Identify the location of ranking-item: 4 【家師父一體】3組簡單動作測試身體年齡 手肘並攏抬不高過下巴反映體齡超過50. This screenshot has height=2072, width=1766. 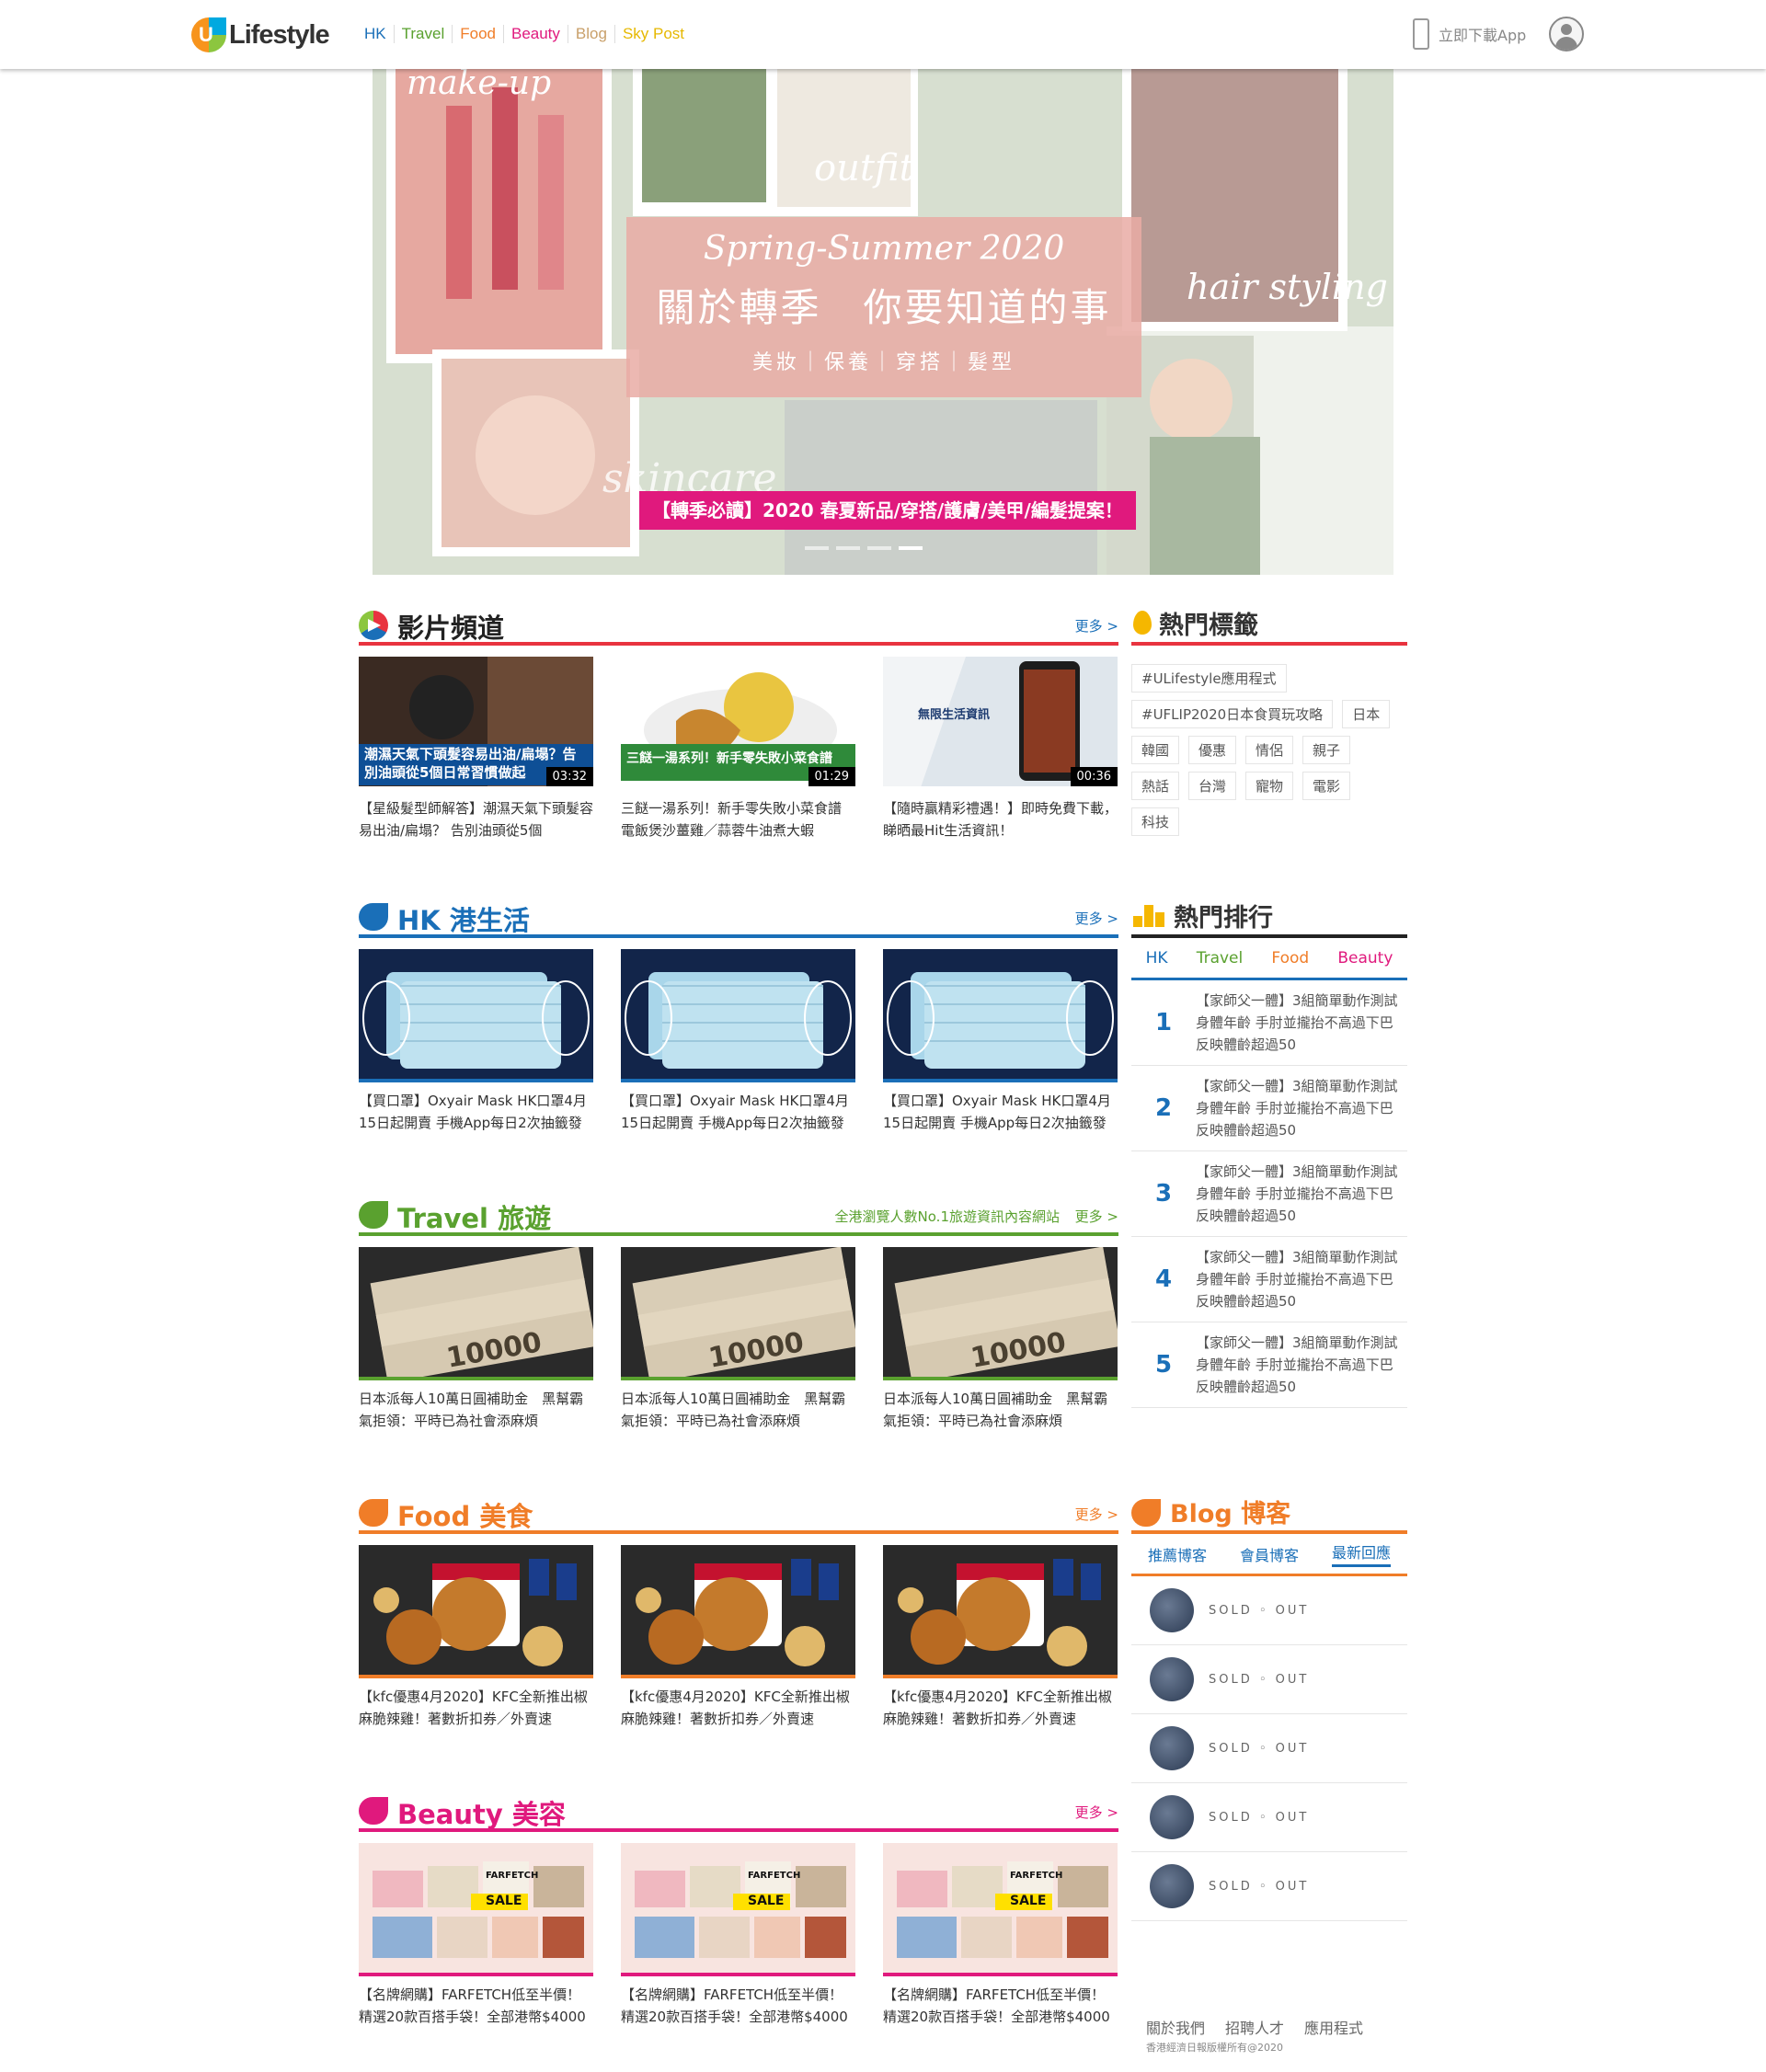
(1269, 1279).